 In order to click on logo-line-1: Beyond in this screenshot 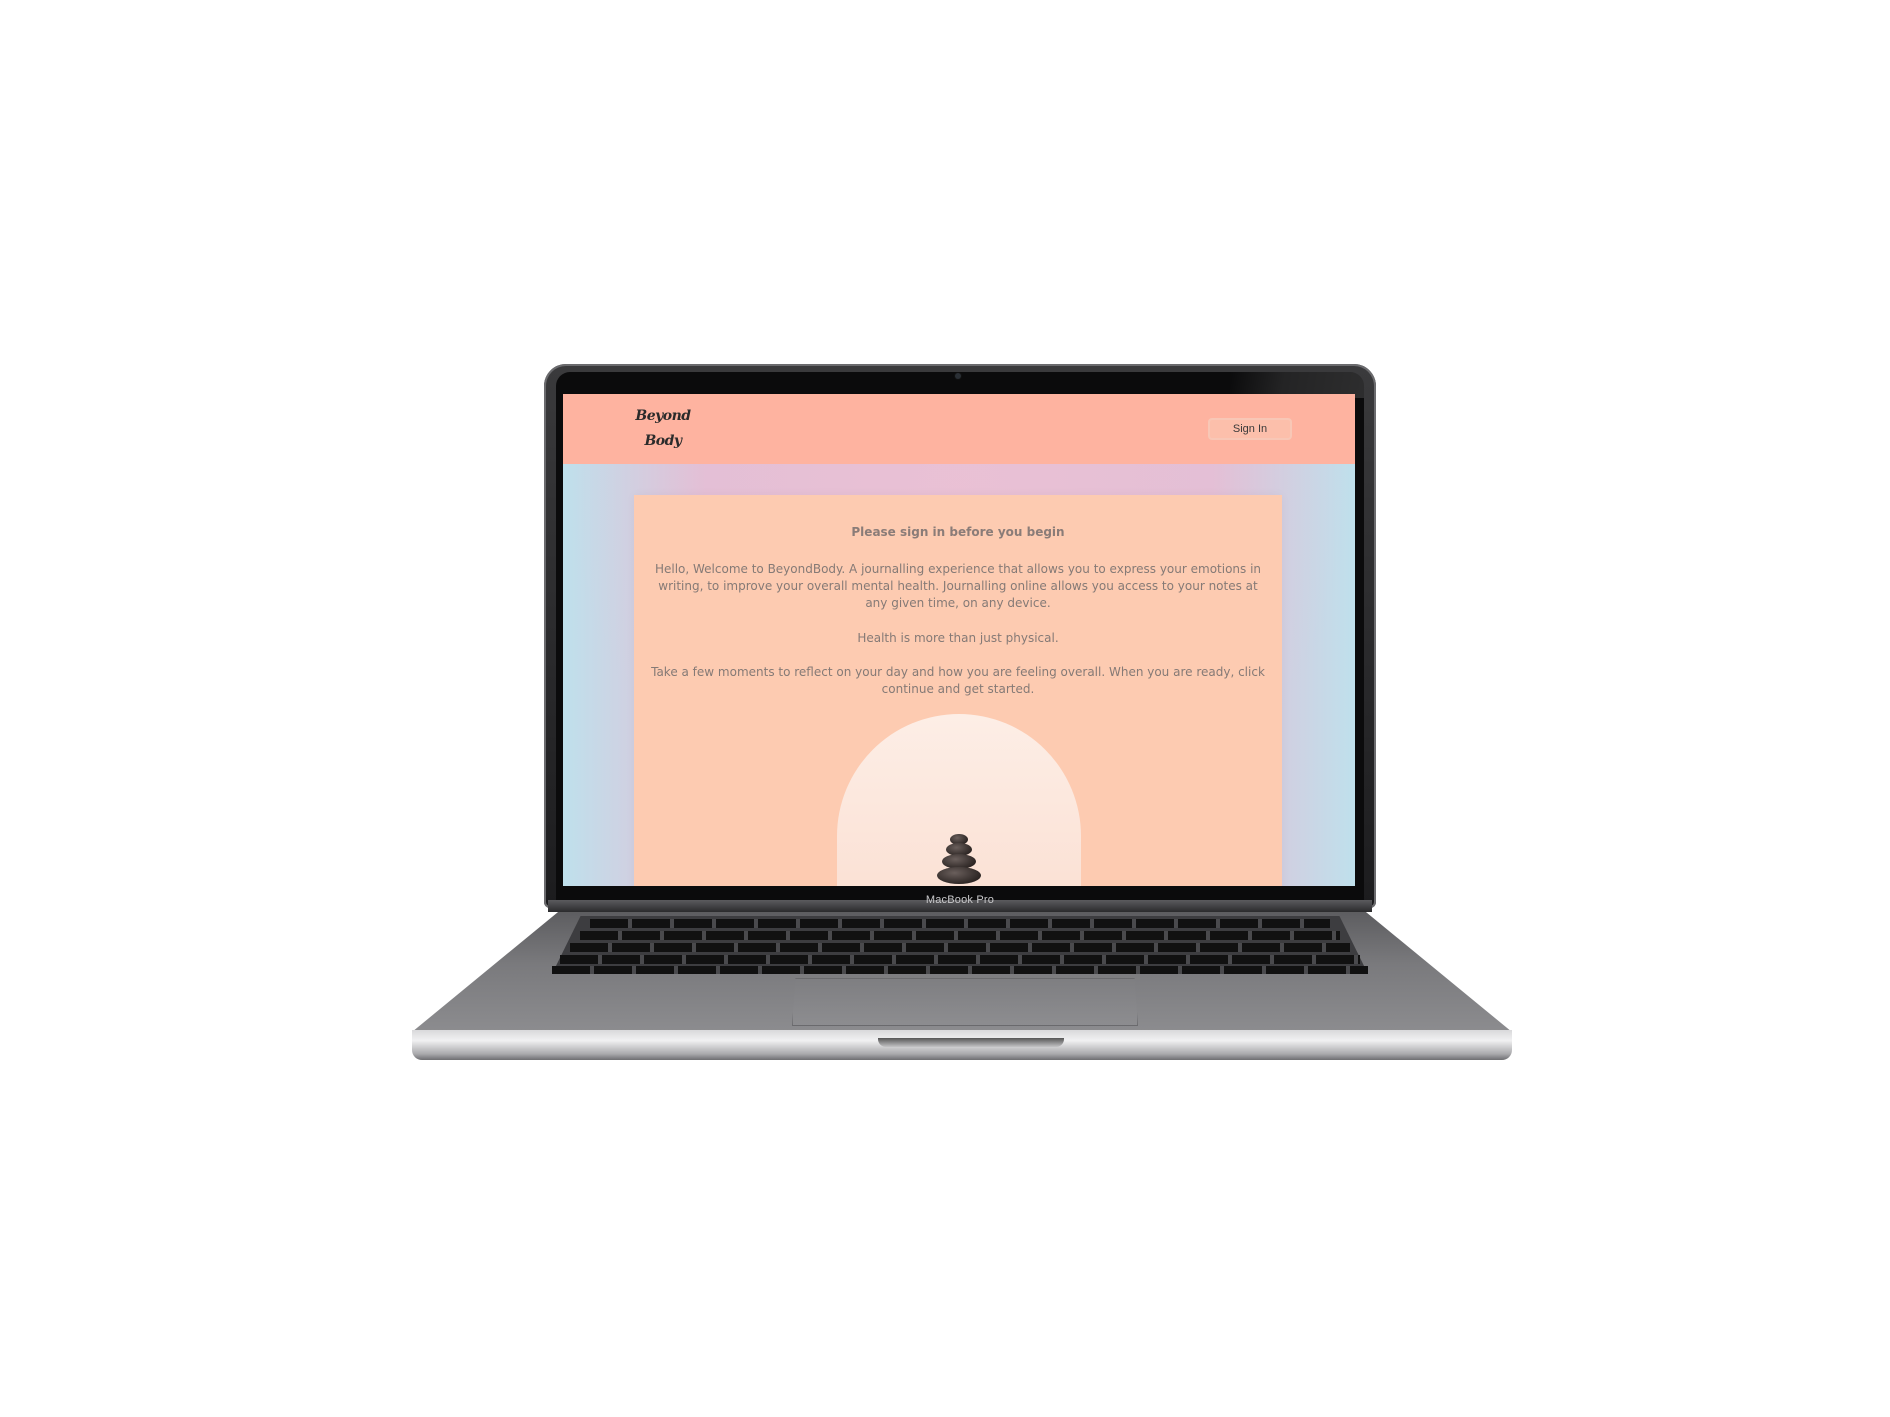, I will do `click(663, 416)`.